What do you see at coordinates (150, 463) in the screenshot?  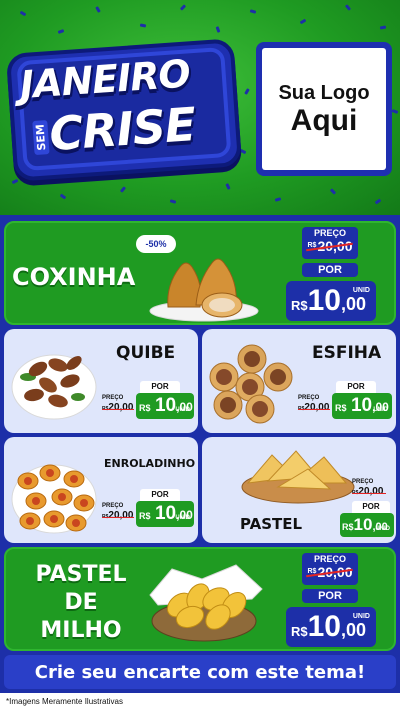 I see `product-name: ENROLADINHO` at bounding box center [150, 463].